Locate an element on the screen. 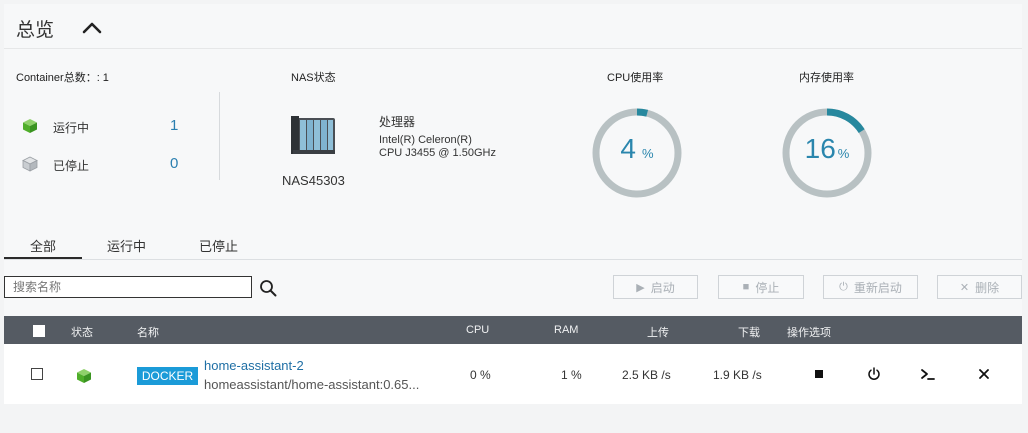 This screenshot has height=433, width=1028. column-ops: 操作选项 is located at coordinates (809, 333).